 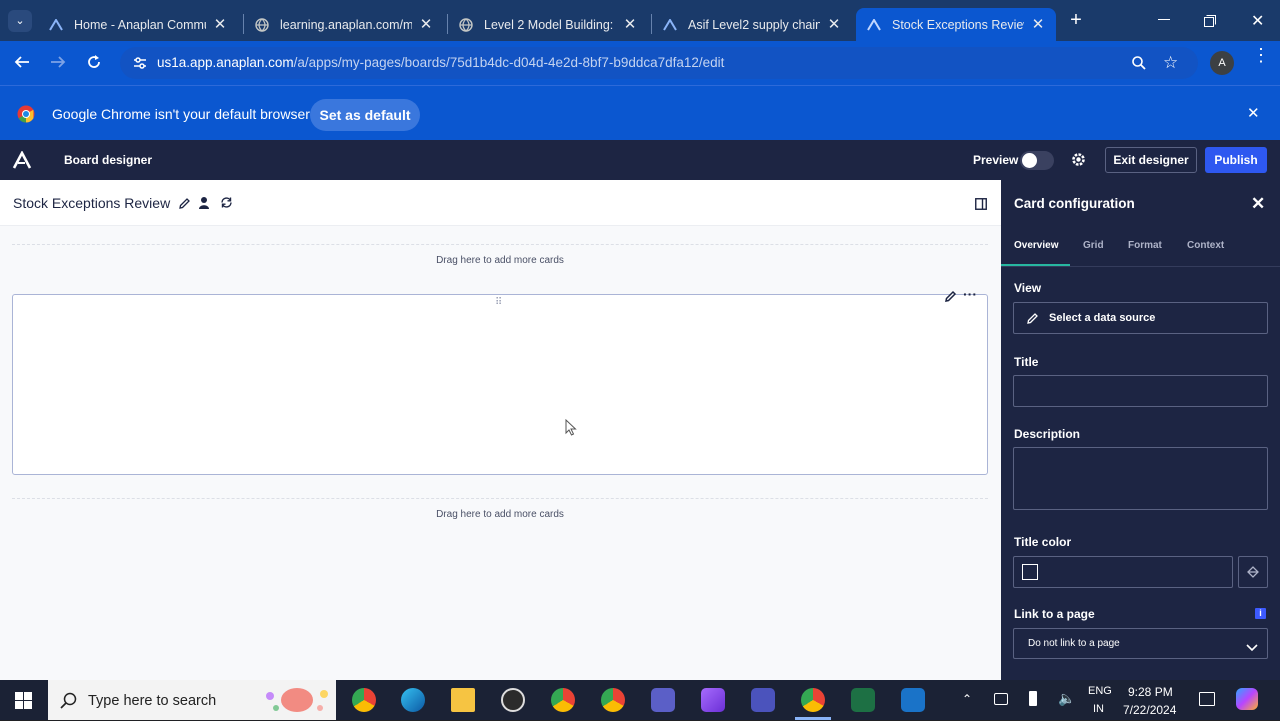 I want to click on back-arrow-icon, so click(x=22, y=64).